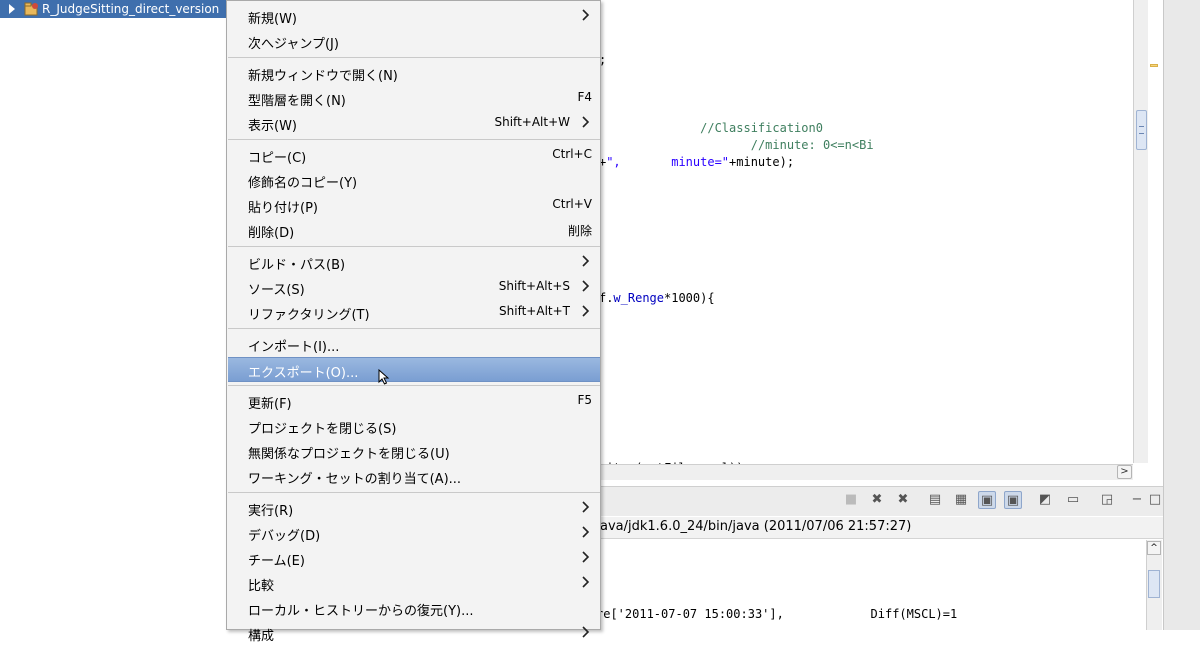 Image resolution: width=1200 pixels, height=646 pixels. What do you see at coordinates (277, 158) in the screenshot?
I see `menu-item-label: コピー(C)` at bounding box center [277, 158].